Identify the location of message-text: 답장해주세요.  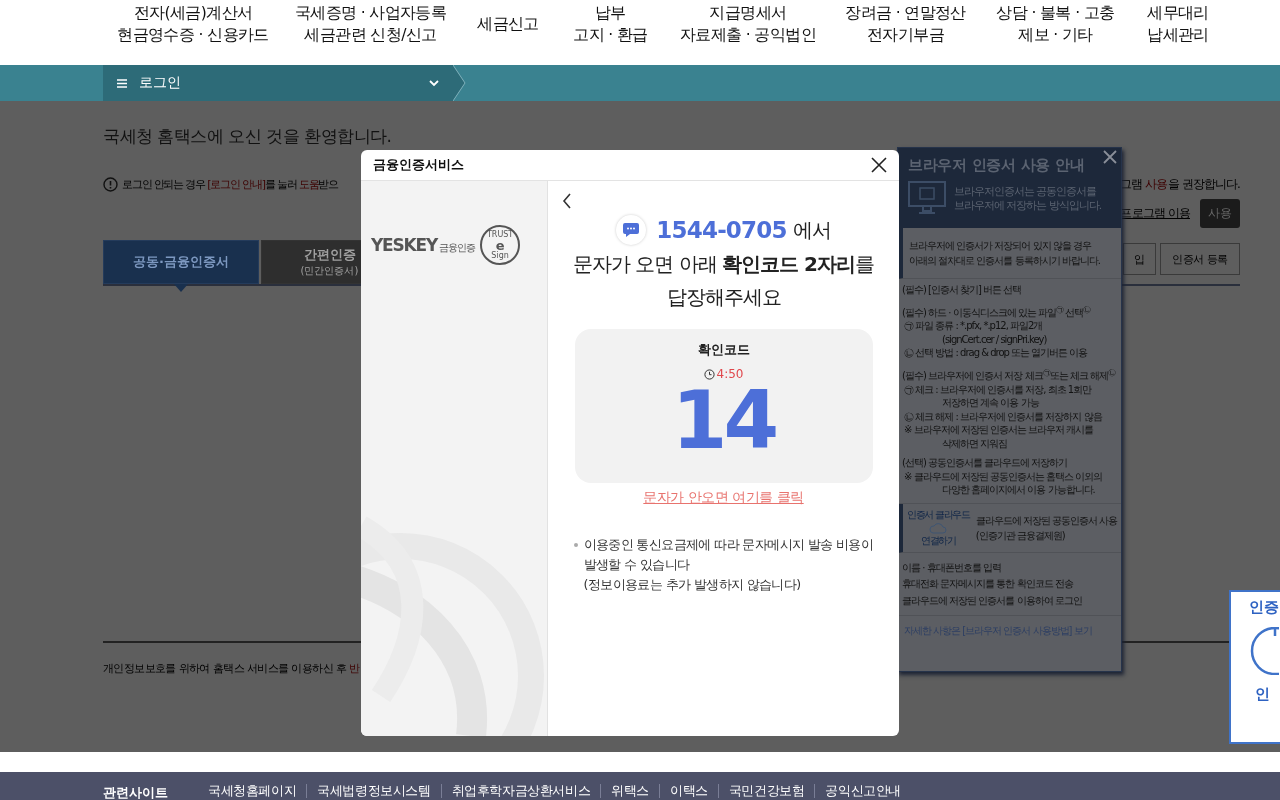
(723, 297).